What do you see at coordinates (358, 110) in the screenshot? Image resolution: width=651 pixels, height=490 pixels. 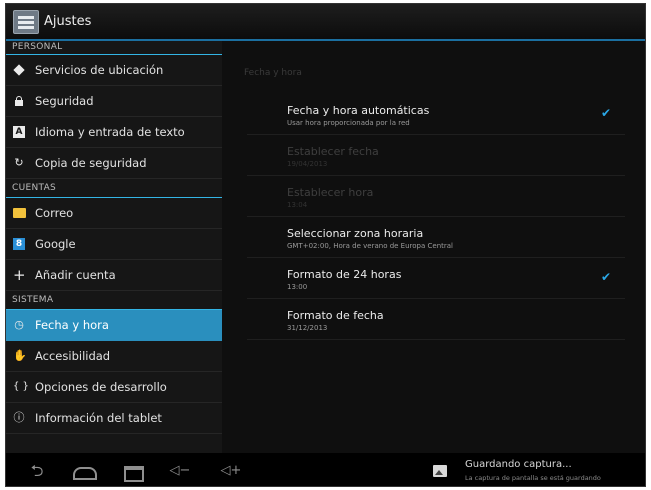 I see `setting-title: Fecha y hora automáticas` at bounding box center [358, 110].